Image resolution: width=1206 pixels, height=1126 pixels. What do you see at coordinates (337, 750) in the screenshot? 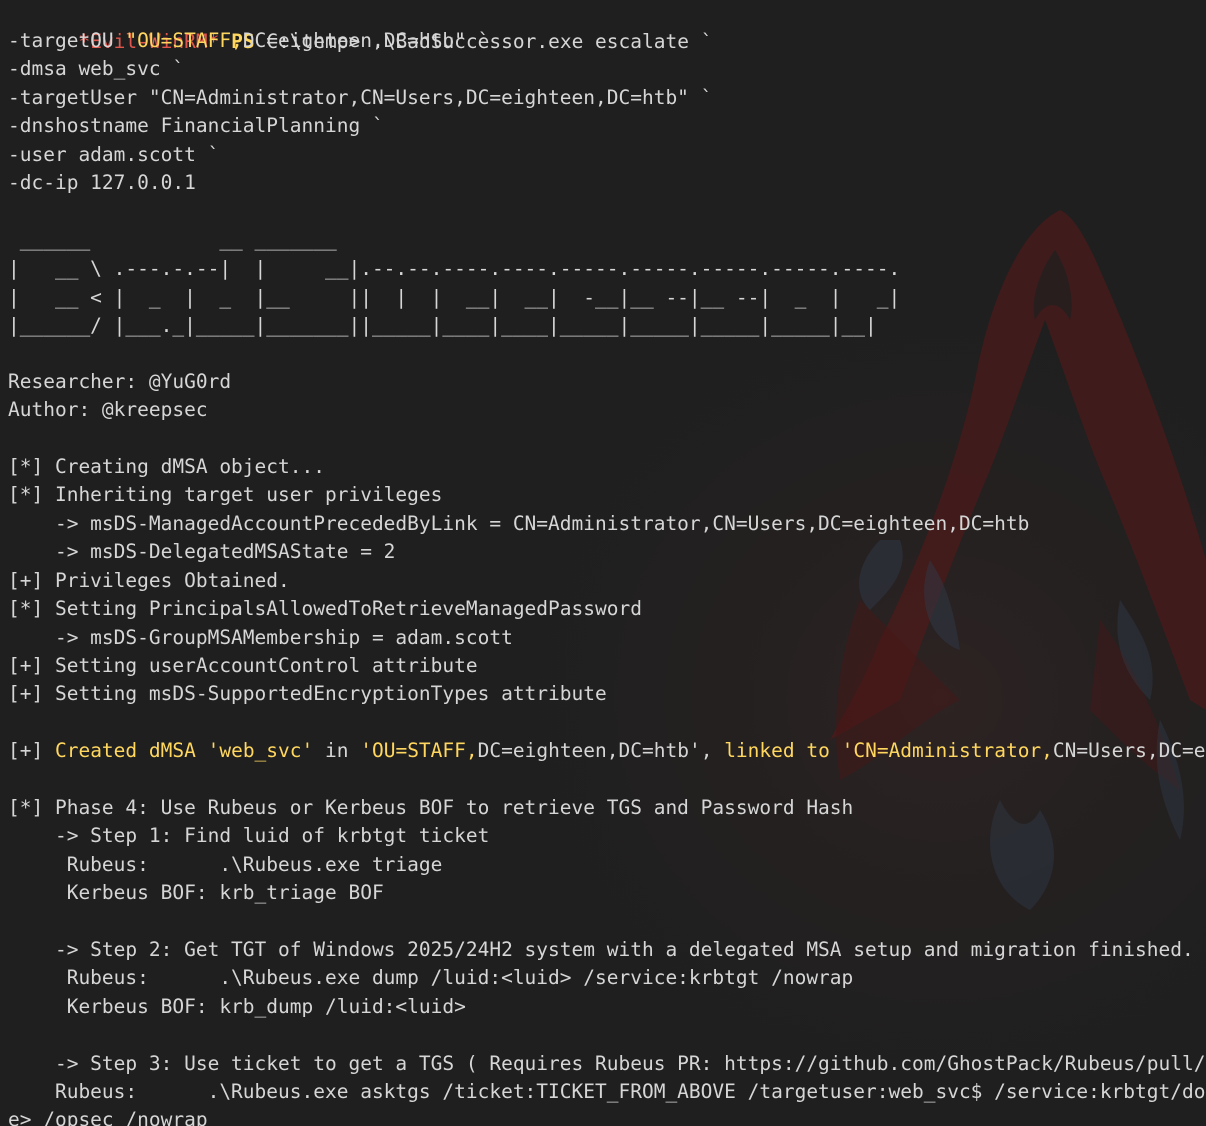
I see `created-in: in` at bounding box center [337, 750].